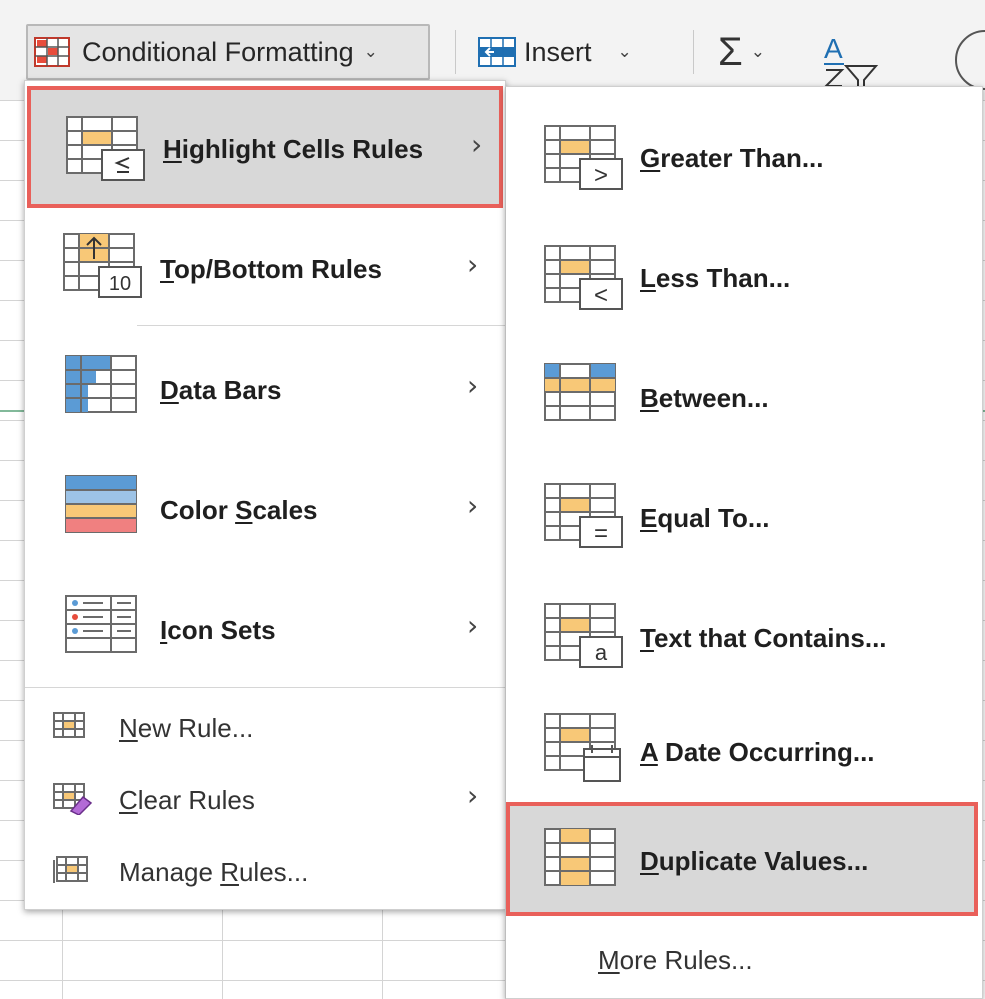 The height and width of the screenshot is (999, 985). I want to click on conditional-formatting-icon, so click(52, 52).